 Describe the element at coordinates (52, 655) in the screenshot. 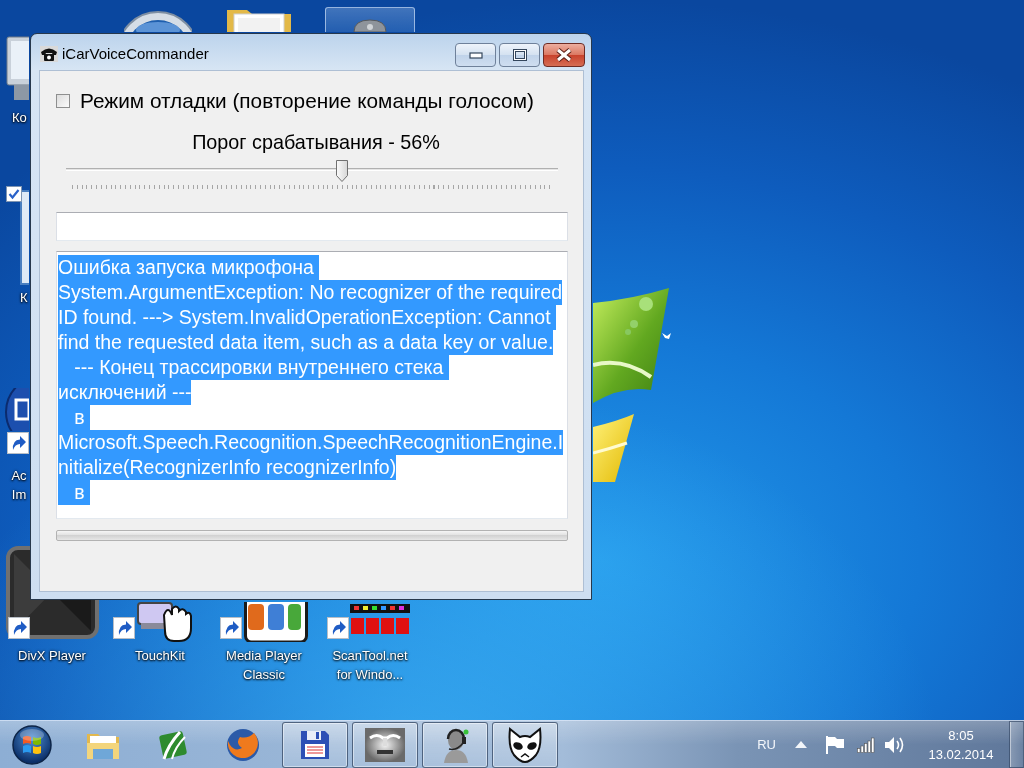

I see `icon-label: DivX Player` at that location.